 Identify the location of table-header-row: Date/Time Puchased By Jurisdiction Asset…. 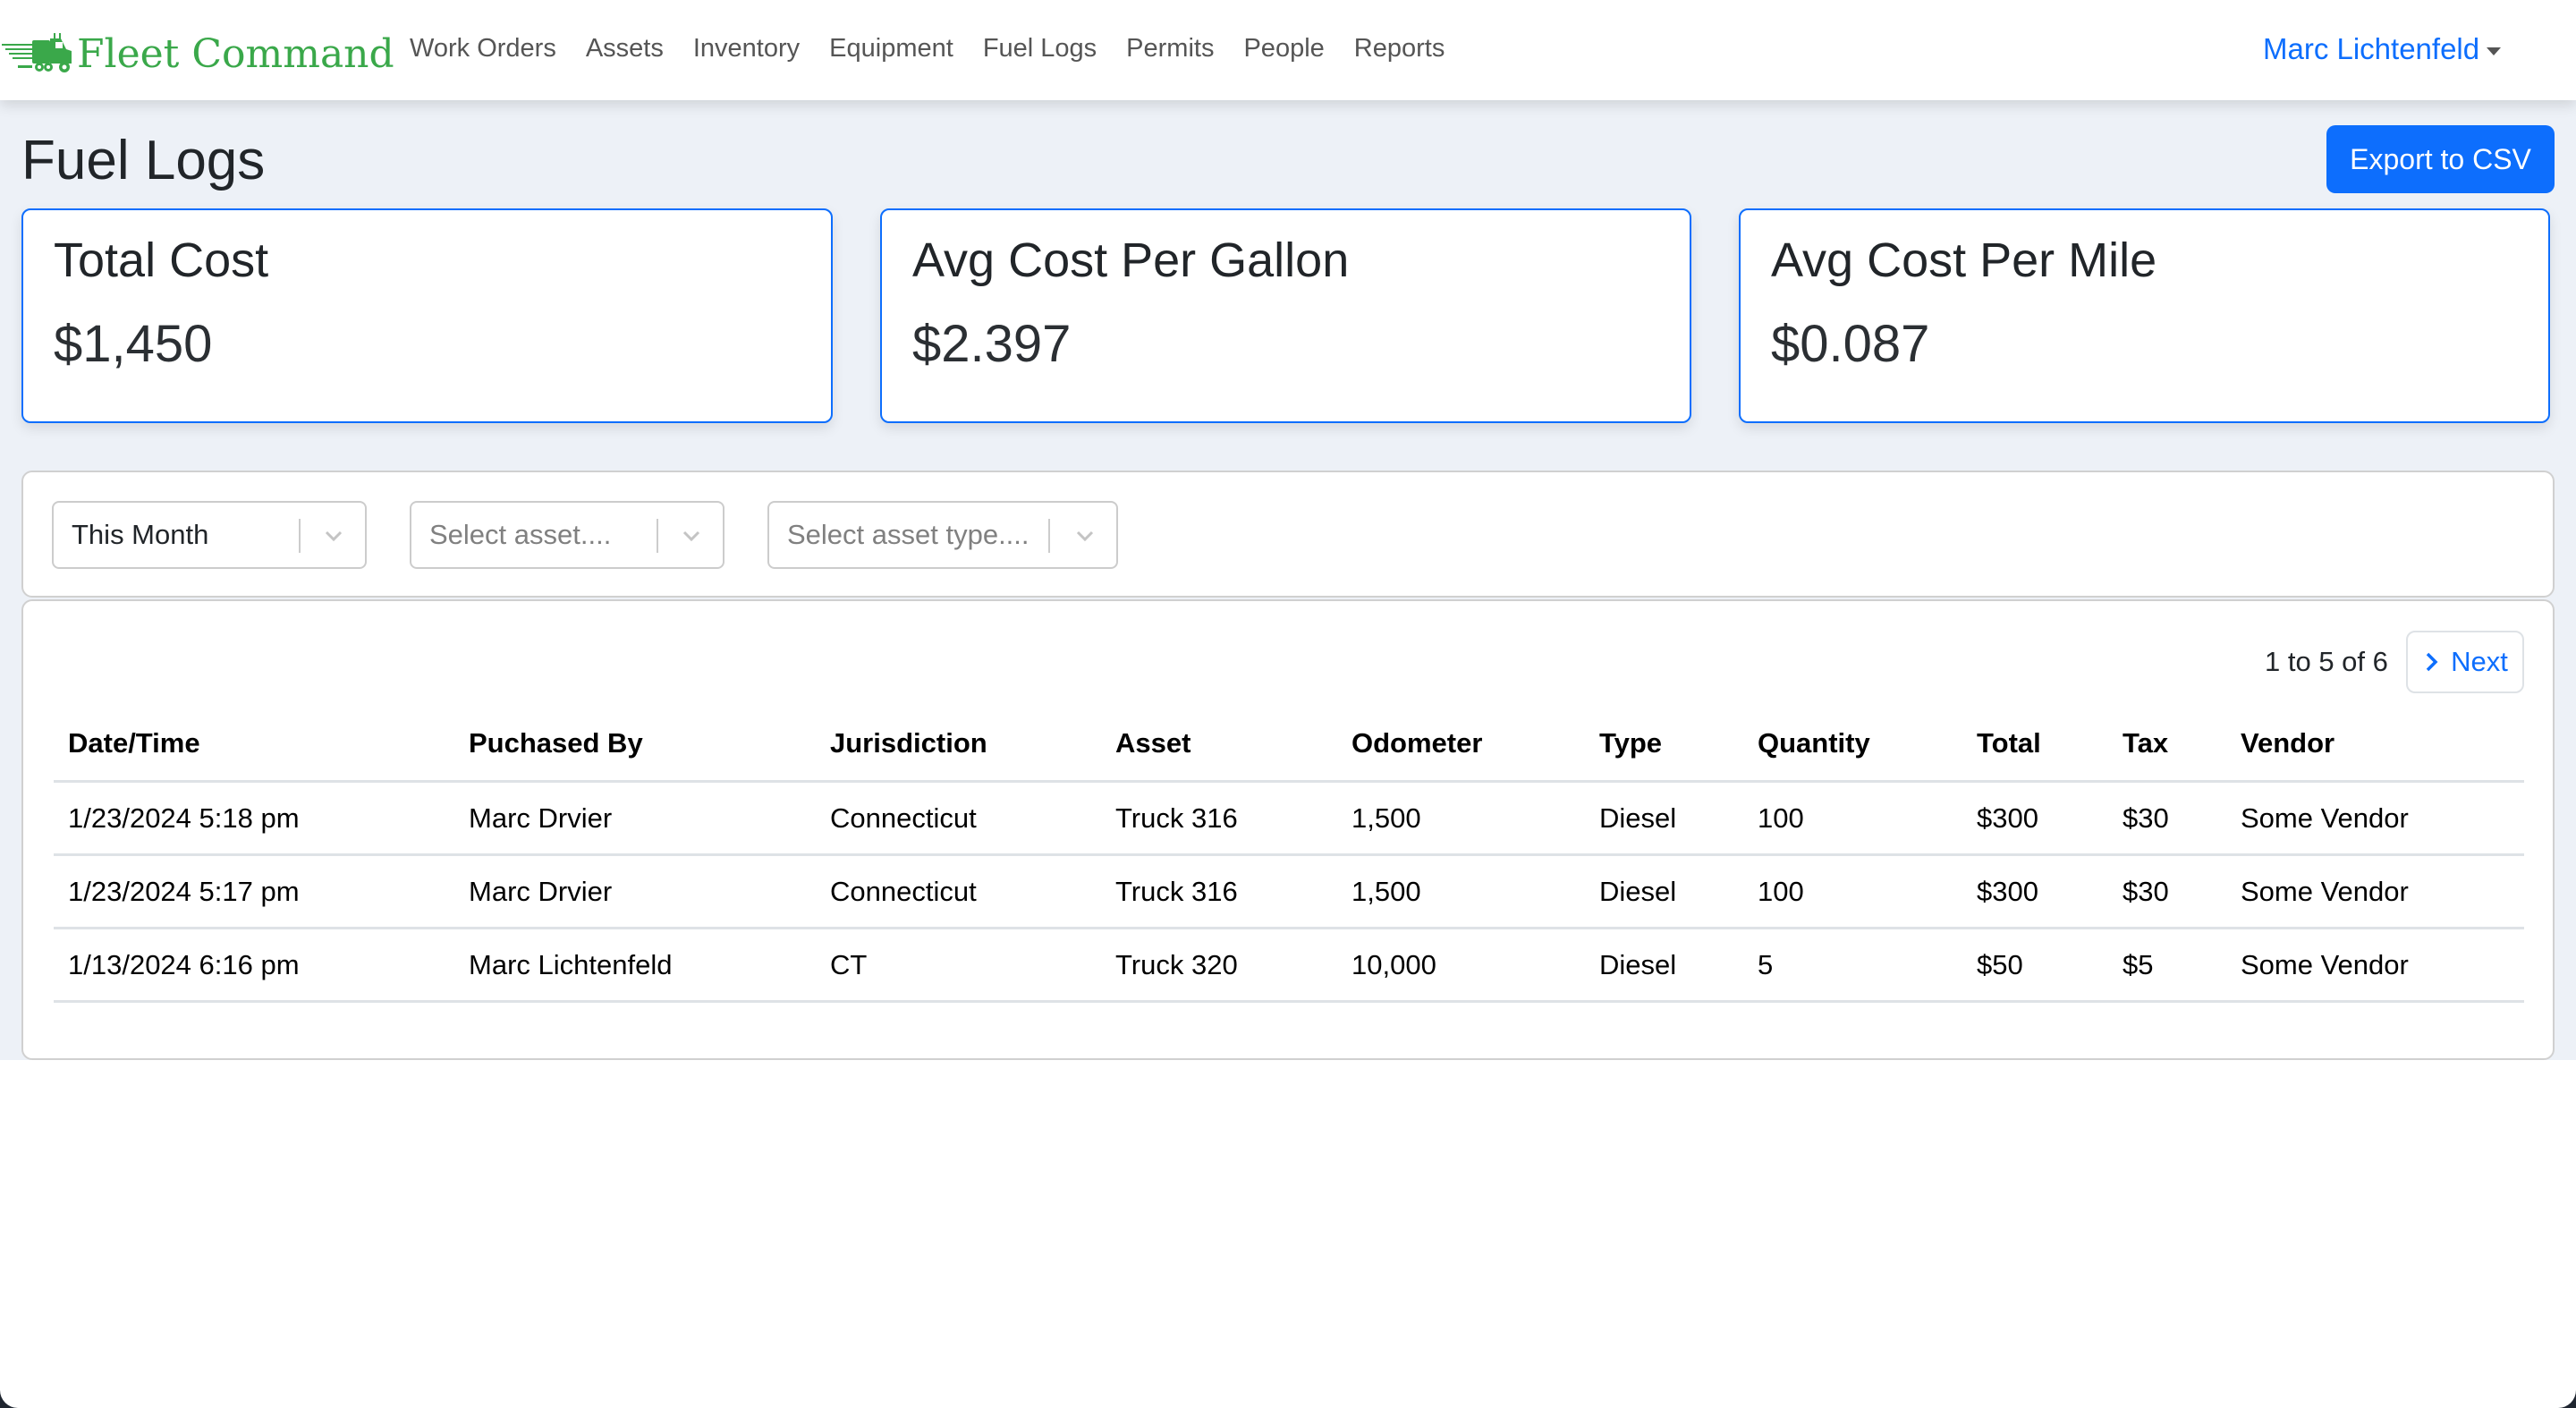
(1289, 745).